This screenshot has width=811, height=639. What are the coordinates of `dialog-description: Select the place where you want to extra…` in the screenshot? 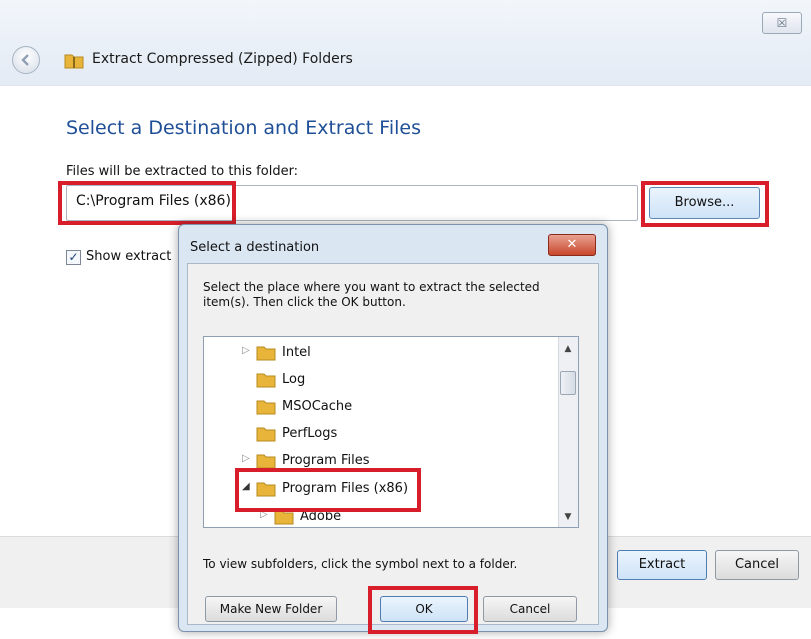 It's located at (371, 294).